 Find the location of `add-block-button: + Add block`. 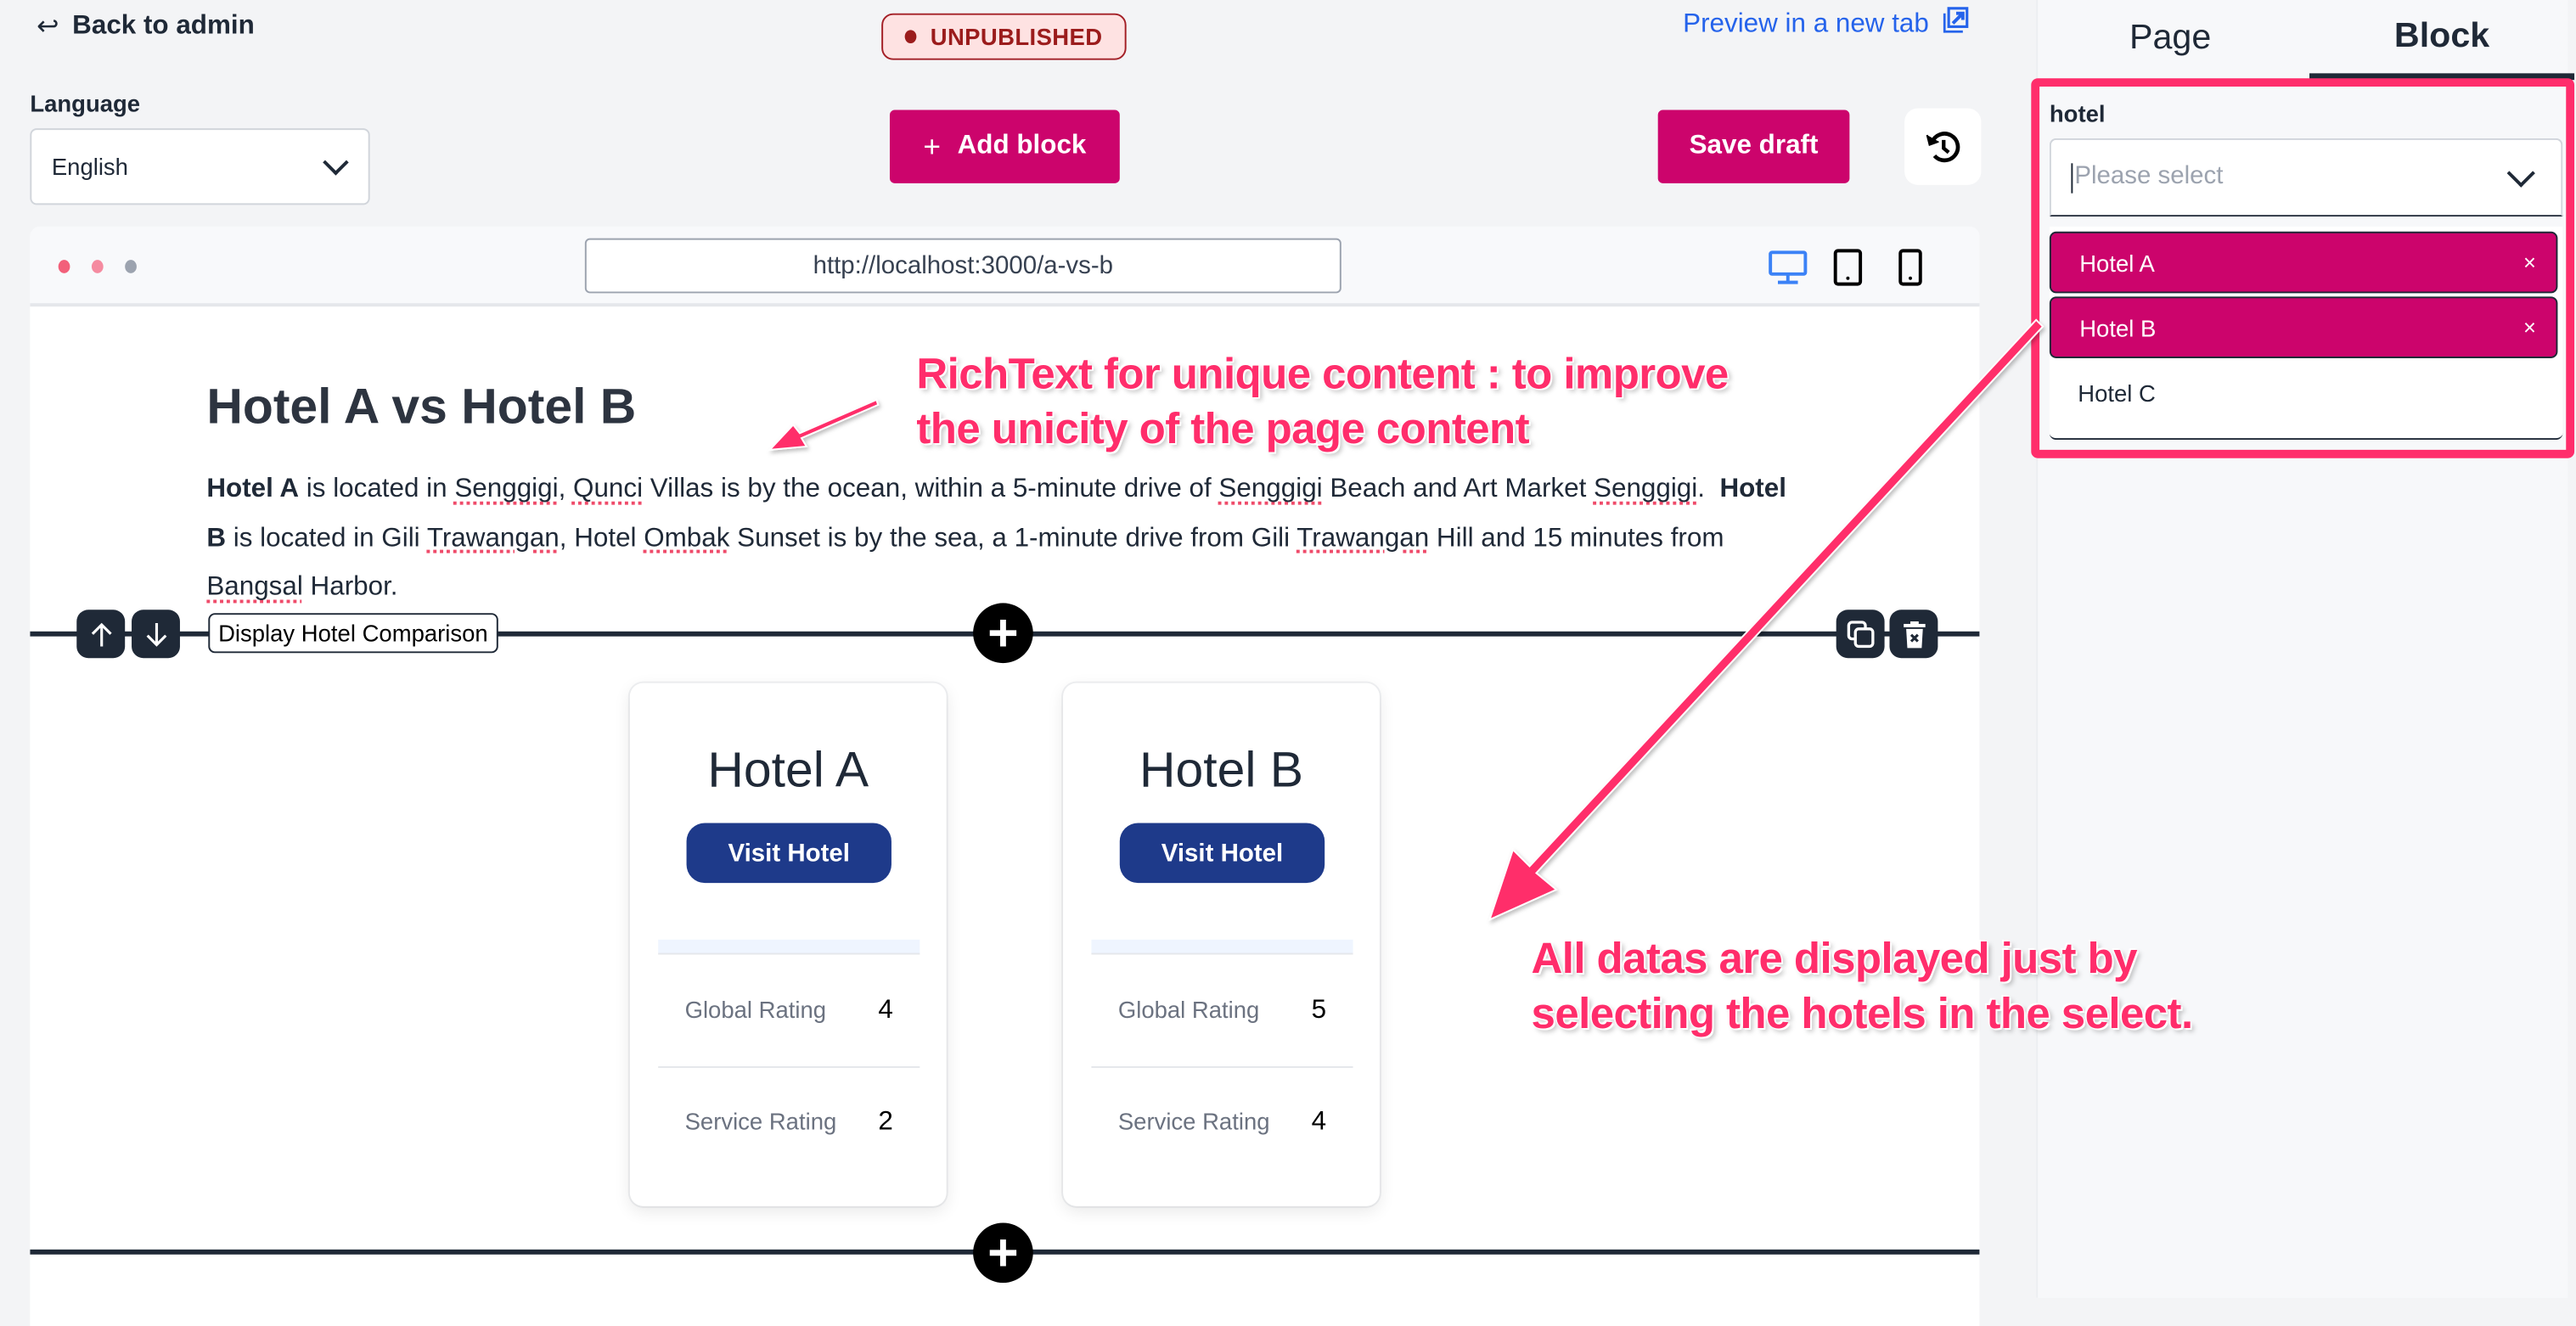

add-block-button: + Add block is located at coordinates (1004, 146).